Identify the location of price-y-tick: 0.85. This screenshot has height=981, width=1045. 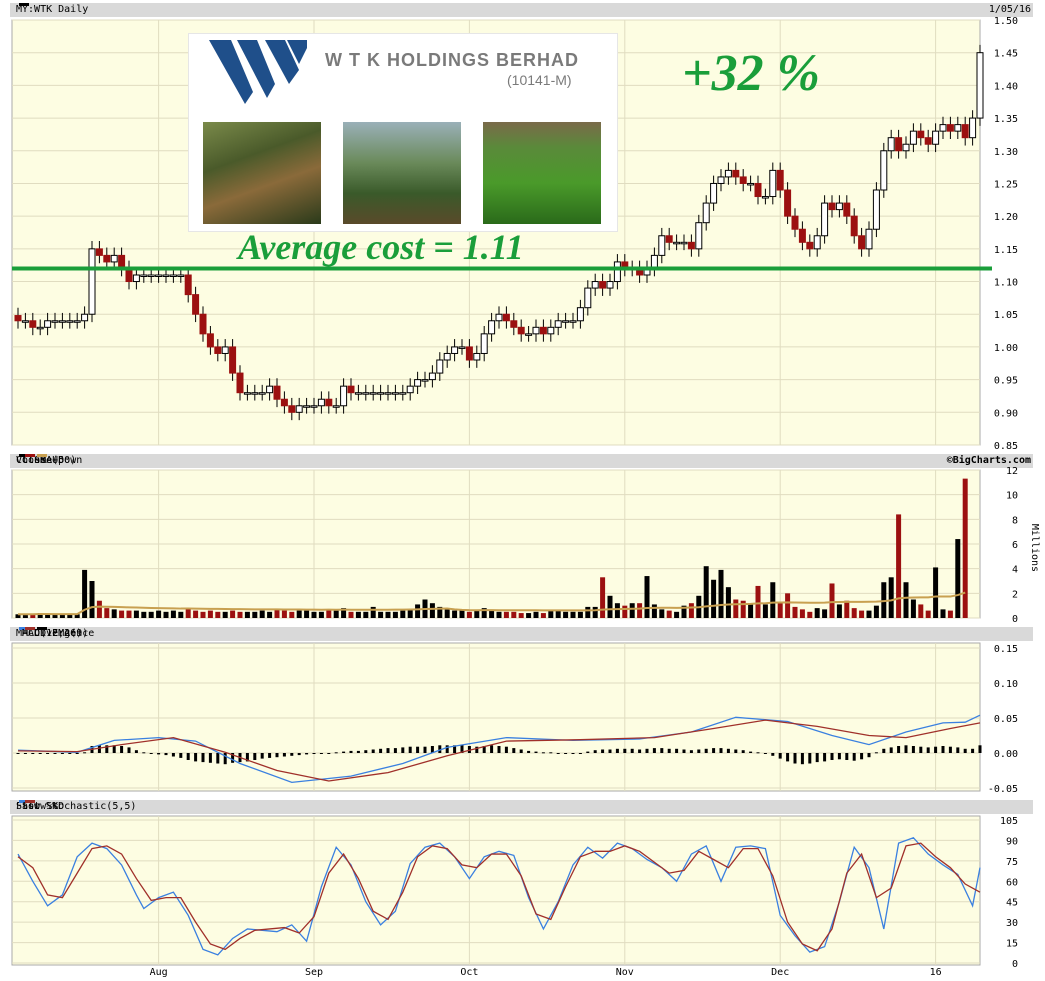
(1006, 446).